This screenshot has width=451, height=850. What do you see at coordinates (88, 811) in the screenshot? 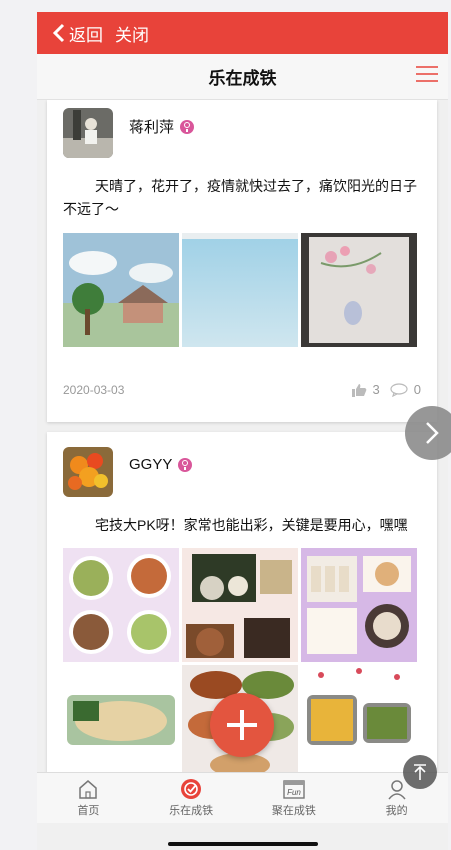
I see `tab-label: 首页` at bounding box center [88, 811].